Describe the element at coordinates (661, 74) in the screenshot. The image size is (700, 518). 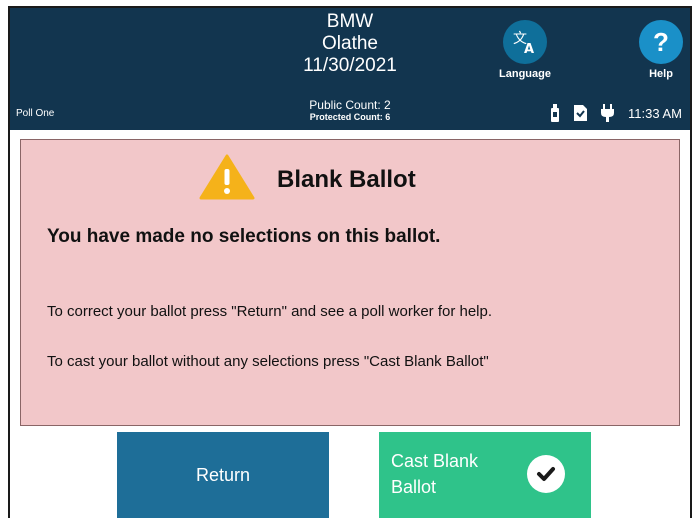
I see `help-label: Help` at that location.